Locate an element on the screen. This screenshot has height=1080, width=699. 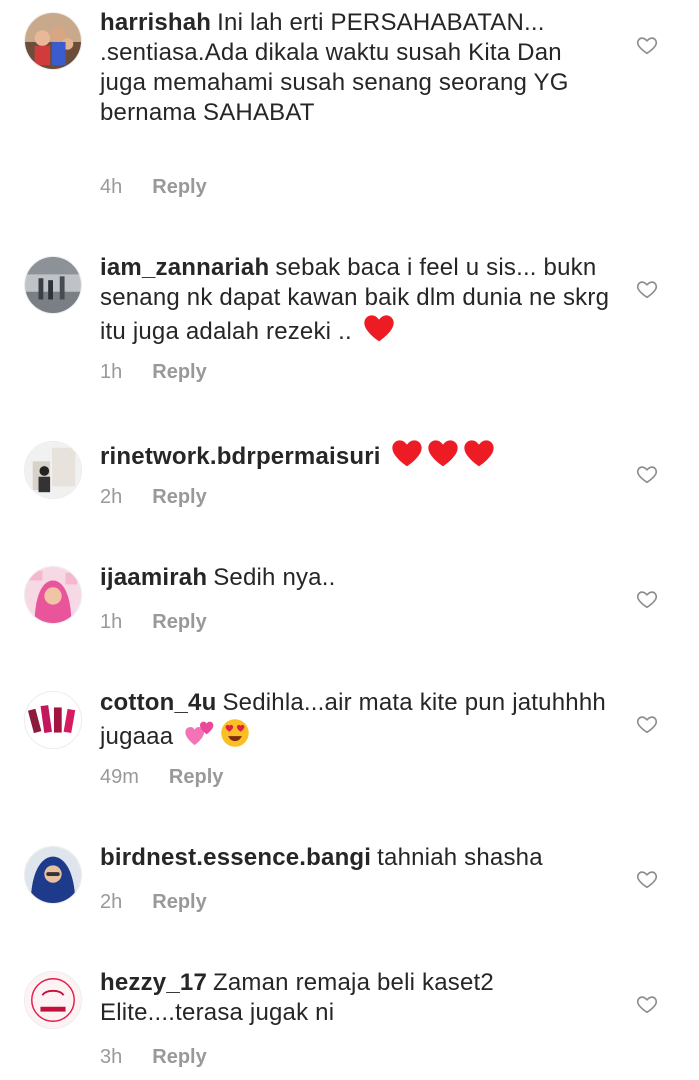
comment-time: 4h is located at coordinates (111, 187).